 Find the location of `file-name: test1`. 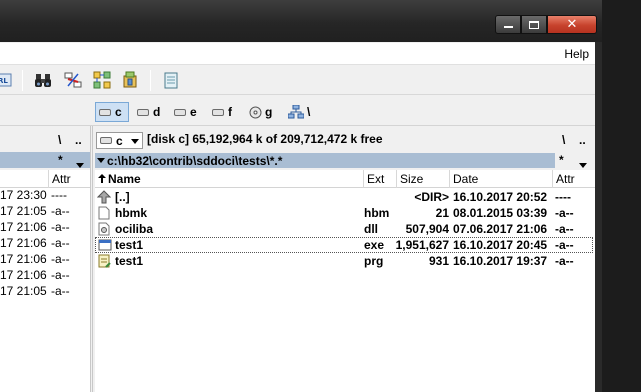

file-name: test1 is located at coordinates (129, 245).